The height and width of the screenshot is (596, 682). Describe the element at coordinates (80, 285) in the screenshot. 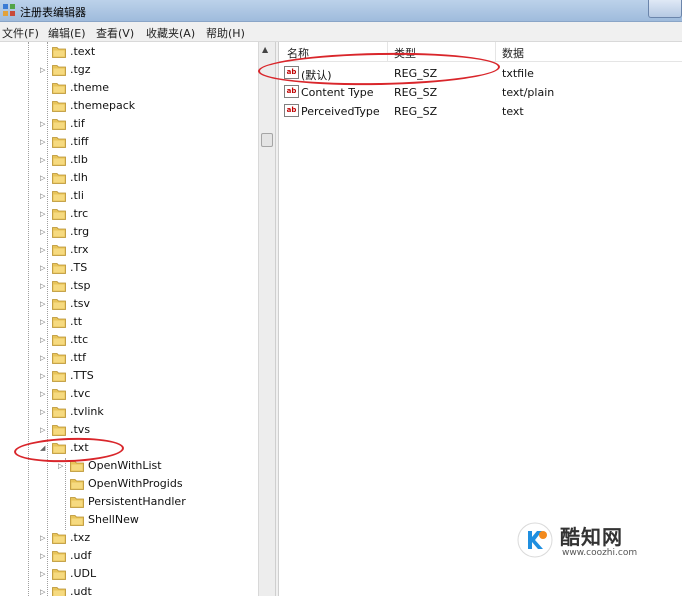

I see `tree-item-label: .tsp` at that location.